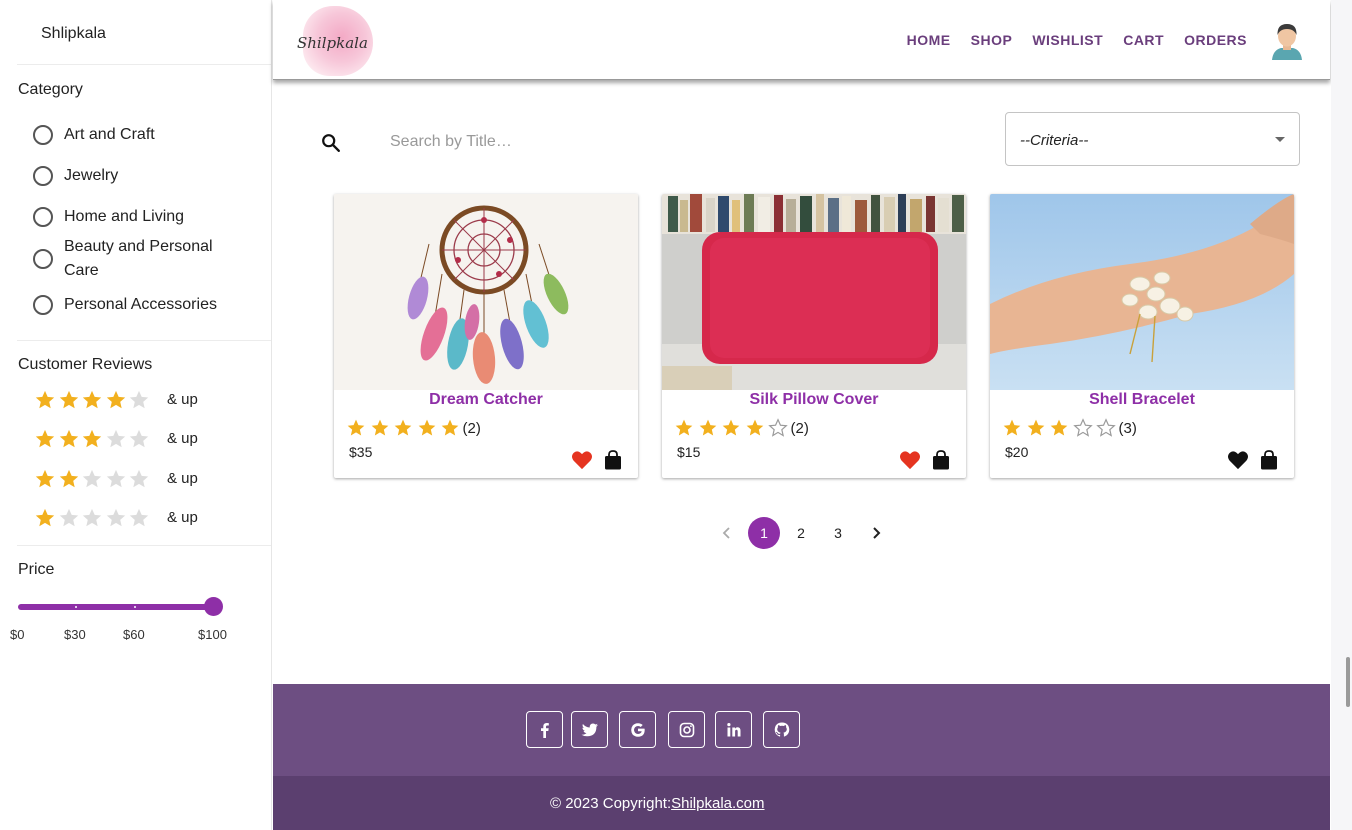 This screenshot has height=830, width=1352. What do you see at coordinates (727, 533) in the screenshot?
I see `chevron-left-icon` at bounding box center [727, 533].